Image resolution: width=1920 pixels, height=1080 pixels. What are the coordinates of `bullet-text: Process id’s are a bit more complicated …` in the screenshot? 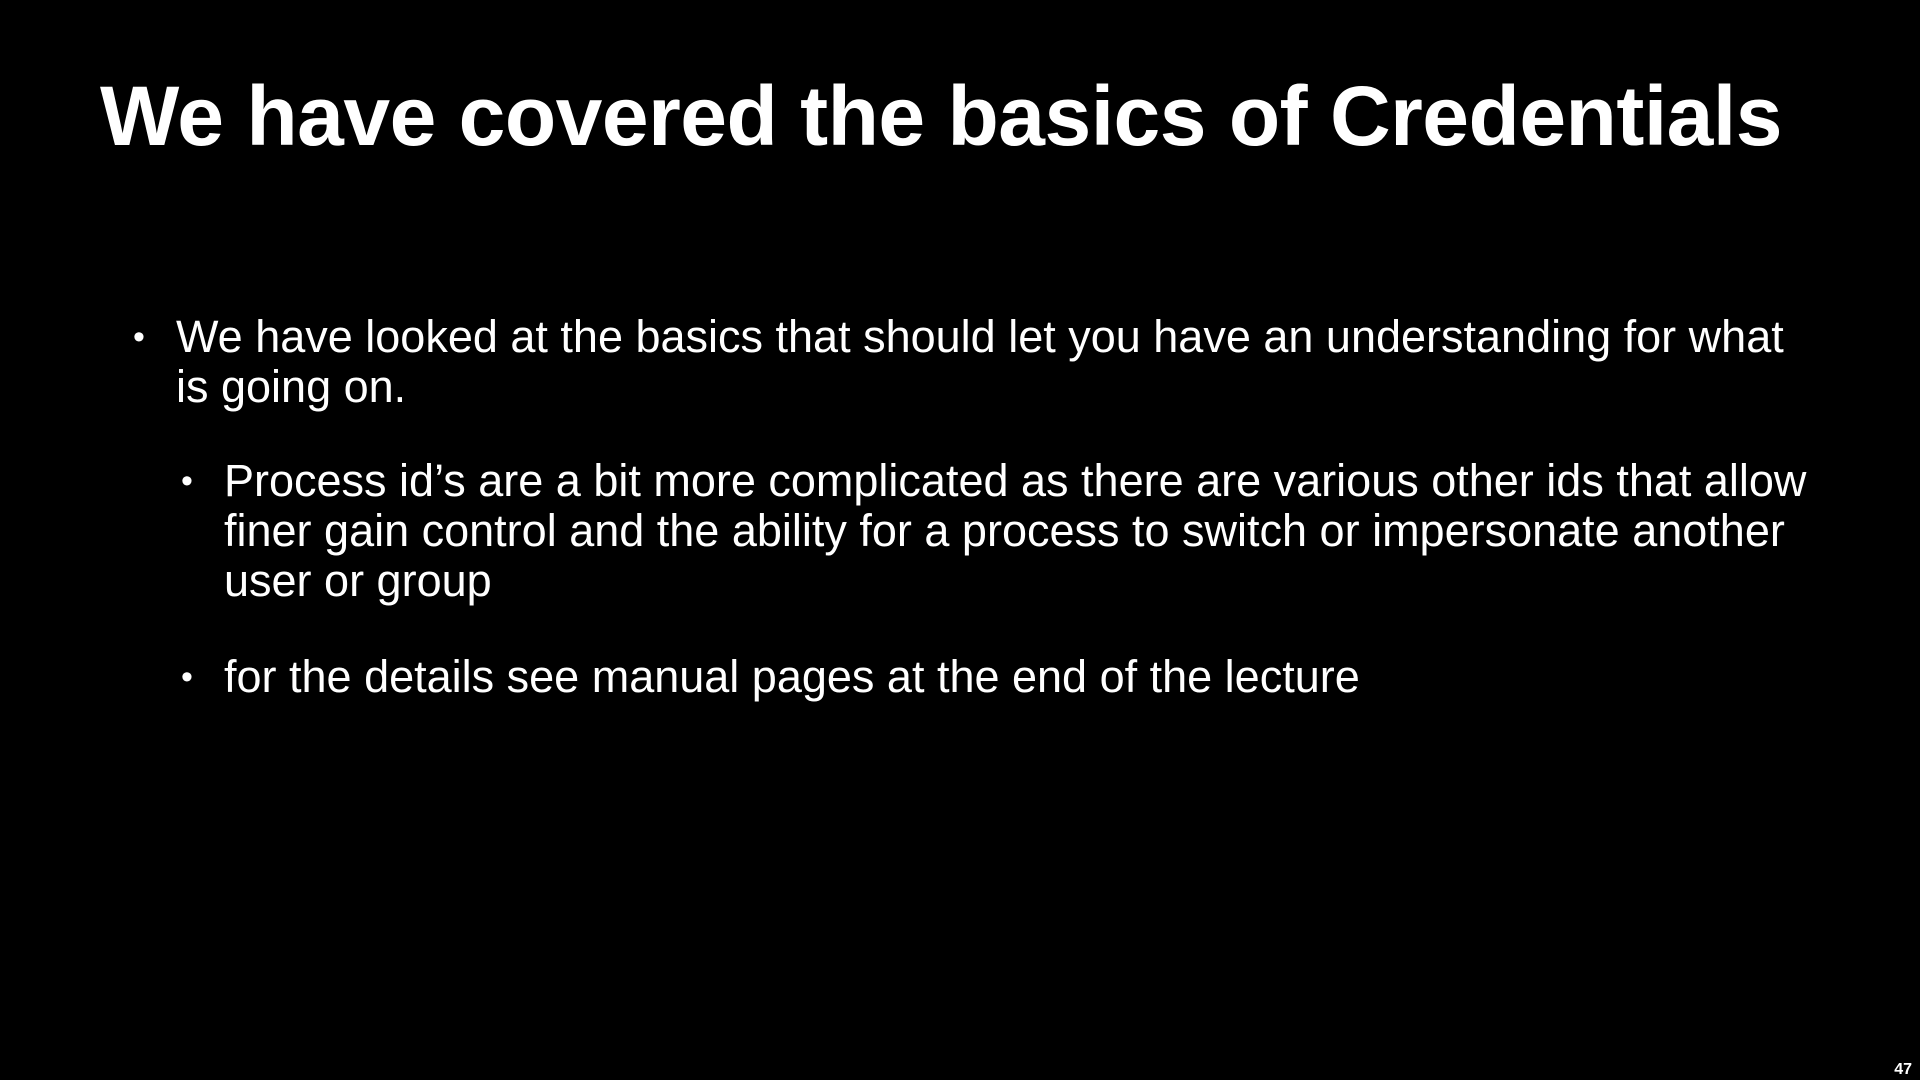 It's located at (1015, 530).